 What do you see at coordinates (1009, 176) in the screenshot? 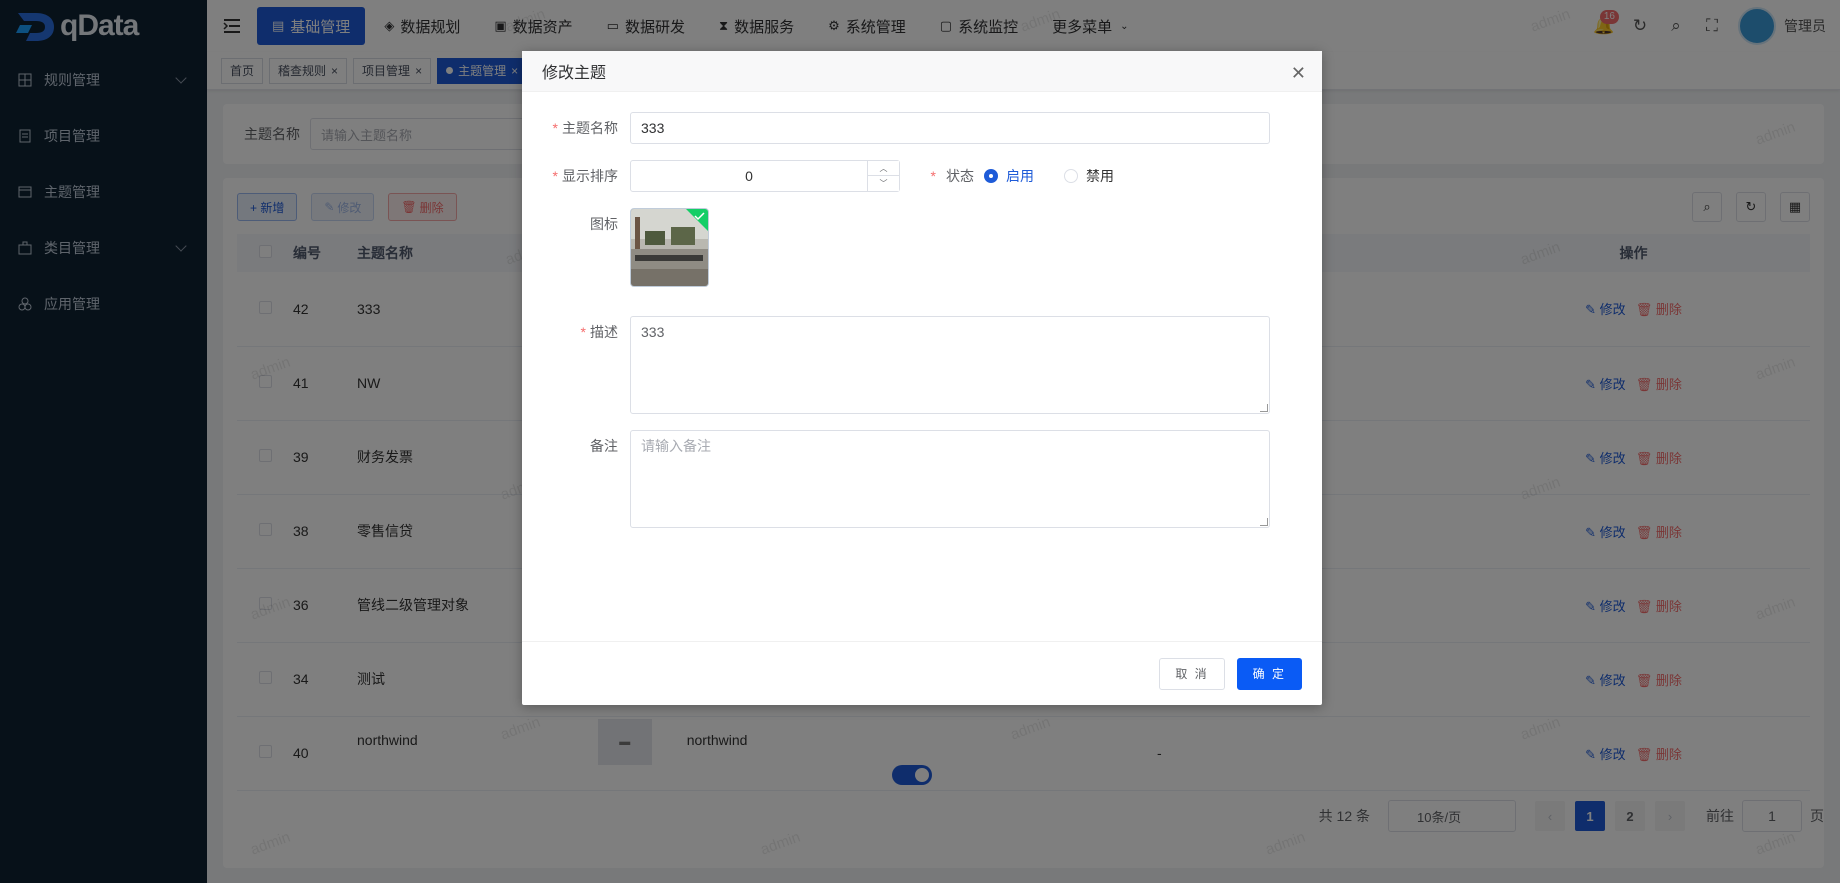
I see `status-enabled-radio: 启用` at bounding box center [1009, 176].